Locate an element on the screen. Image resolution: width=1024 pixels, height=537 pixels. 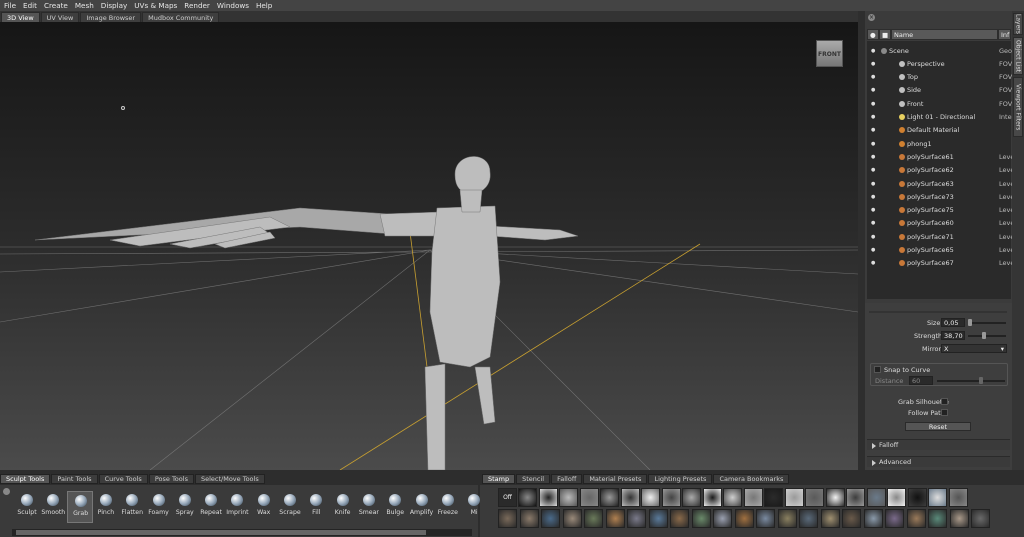
tab-material-presets: Material Presets is located at coordinates (615, 479).